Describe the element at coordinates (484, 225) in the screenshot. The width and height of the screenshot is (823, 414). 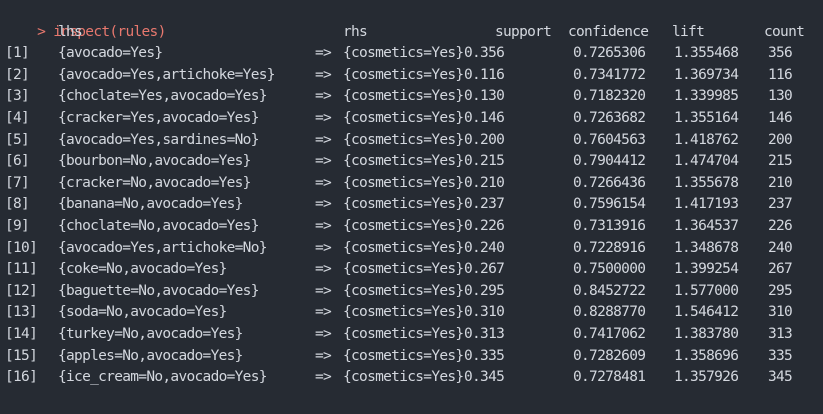
I see `rule-support: 0.226` at that location.